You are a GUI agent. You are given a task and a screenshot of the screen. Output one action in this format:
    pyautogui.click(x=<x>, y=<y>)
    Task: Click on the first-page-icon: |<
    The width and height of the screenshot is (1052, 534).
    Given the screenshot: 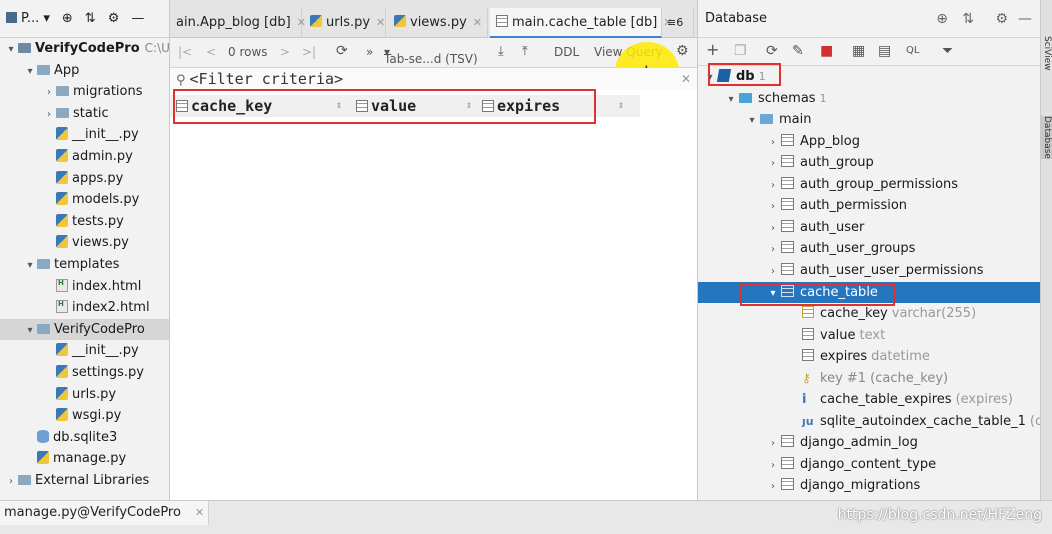 What is the action you would take?
    pyautogui.click(x=185, y=52)
    